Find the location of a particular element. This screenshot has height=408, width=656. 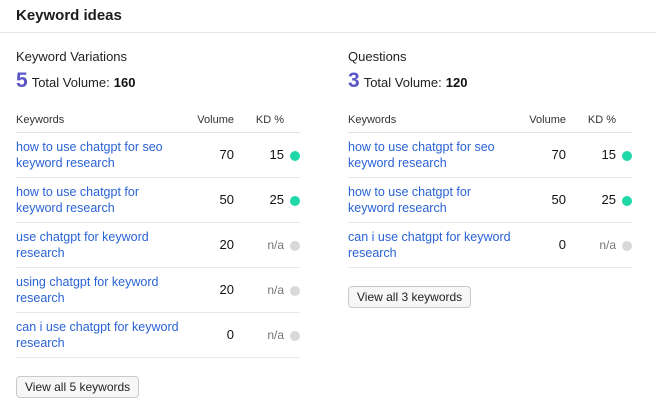

panel-summary: 5 Total Volume: 160 is located at coordinates (75, 81).